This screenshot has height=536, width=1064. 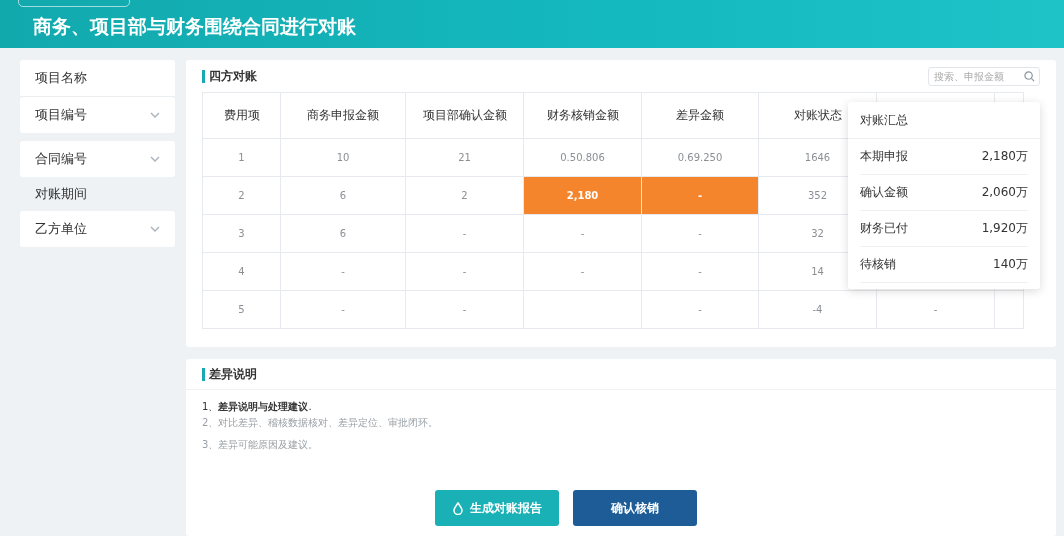 I want to click on column-header: 差异金额, so click(x=700, y=115).